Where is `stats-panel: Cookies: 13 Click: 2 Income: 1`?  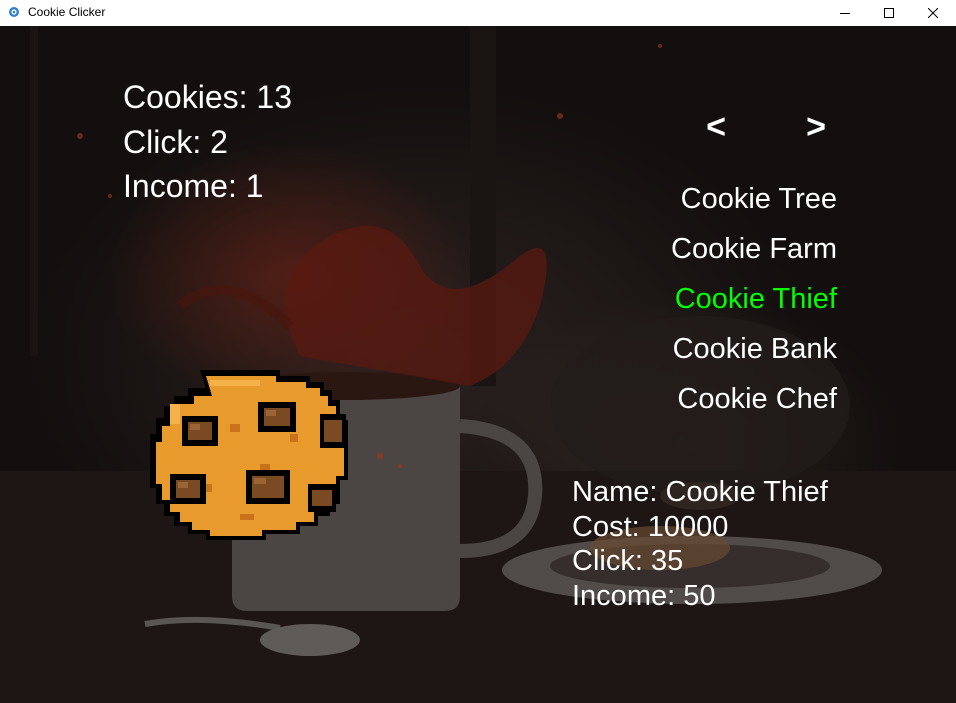 stats-panel: Cookies: 13 Click: 2 Income: 1 is located at coordinates (207, 142).